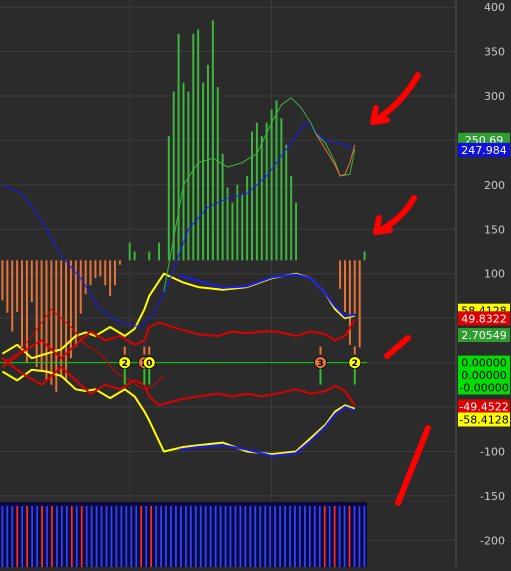 The height and width of the screenshot is (571, 511). I want to click on signal-marker-label: 0, so click(149, 364).